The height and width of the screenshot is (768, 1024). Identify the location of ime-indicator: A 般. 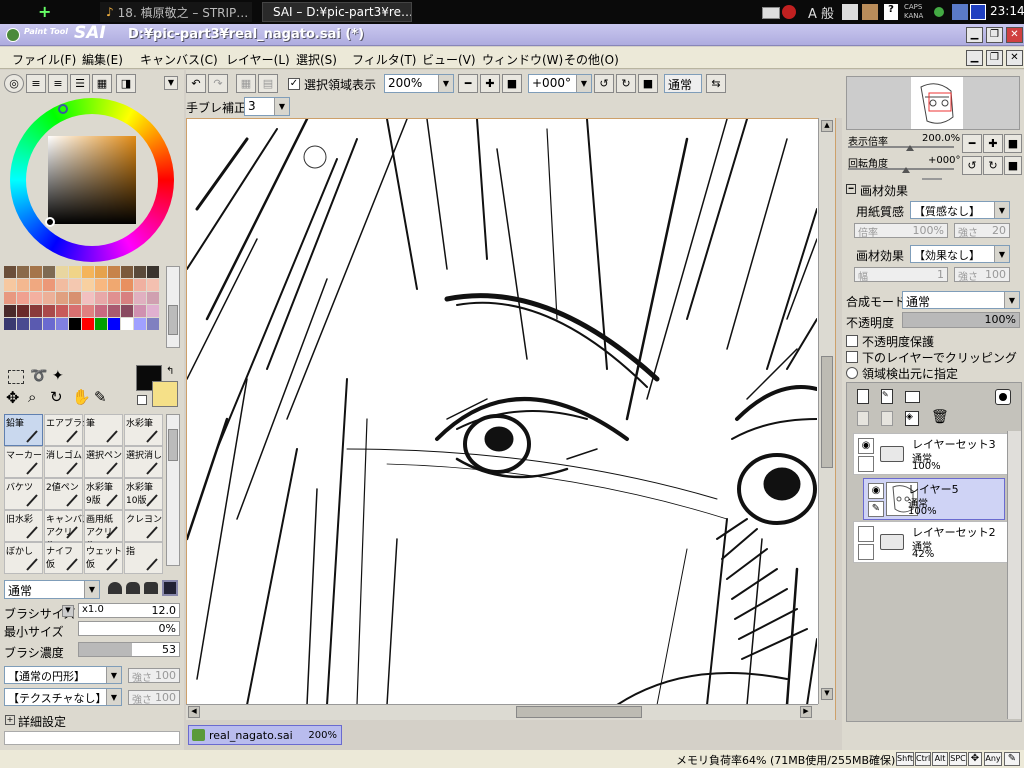
(821, 12).